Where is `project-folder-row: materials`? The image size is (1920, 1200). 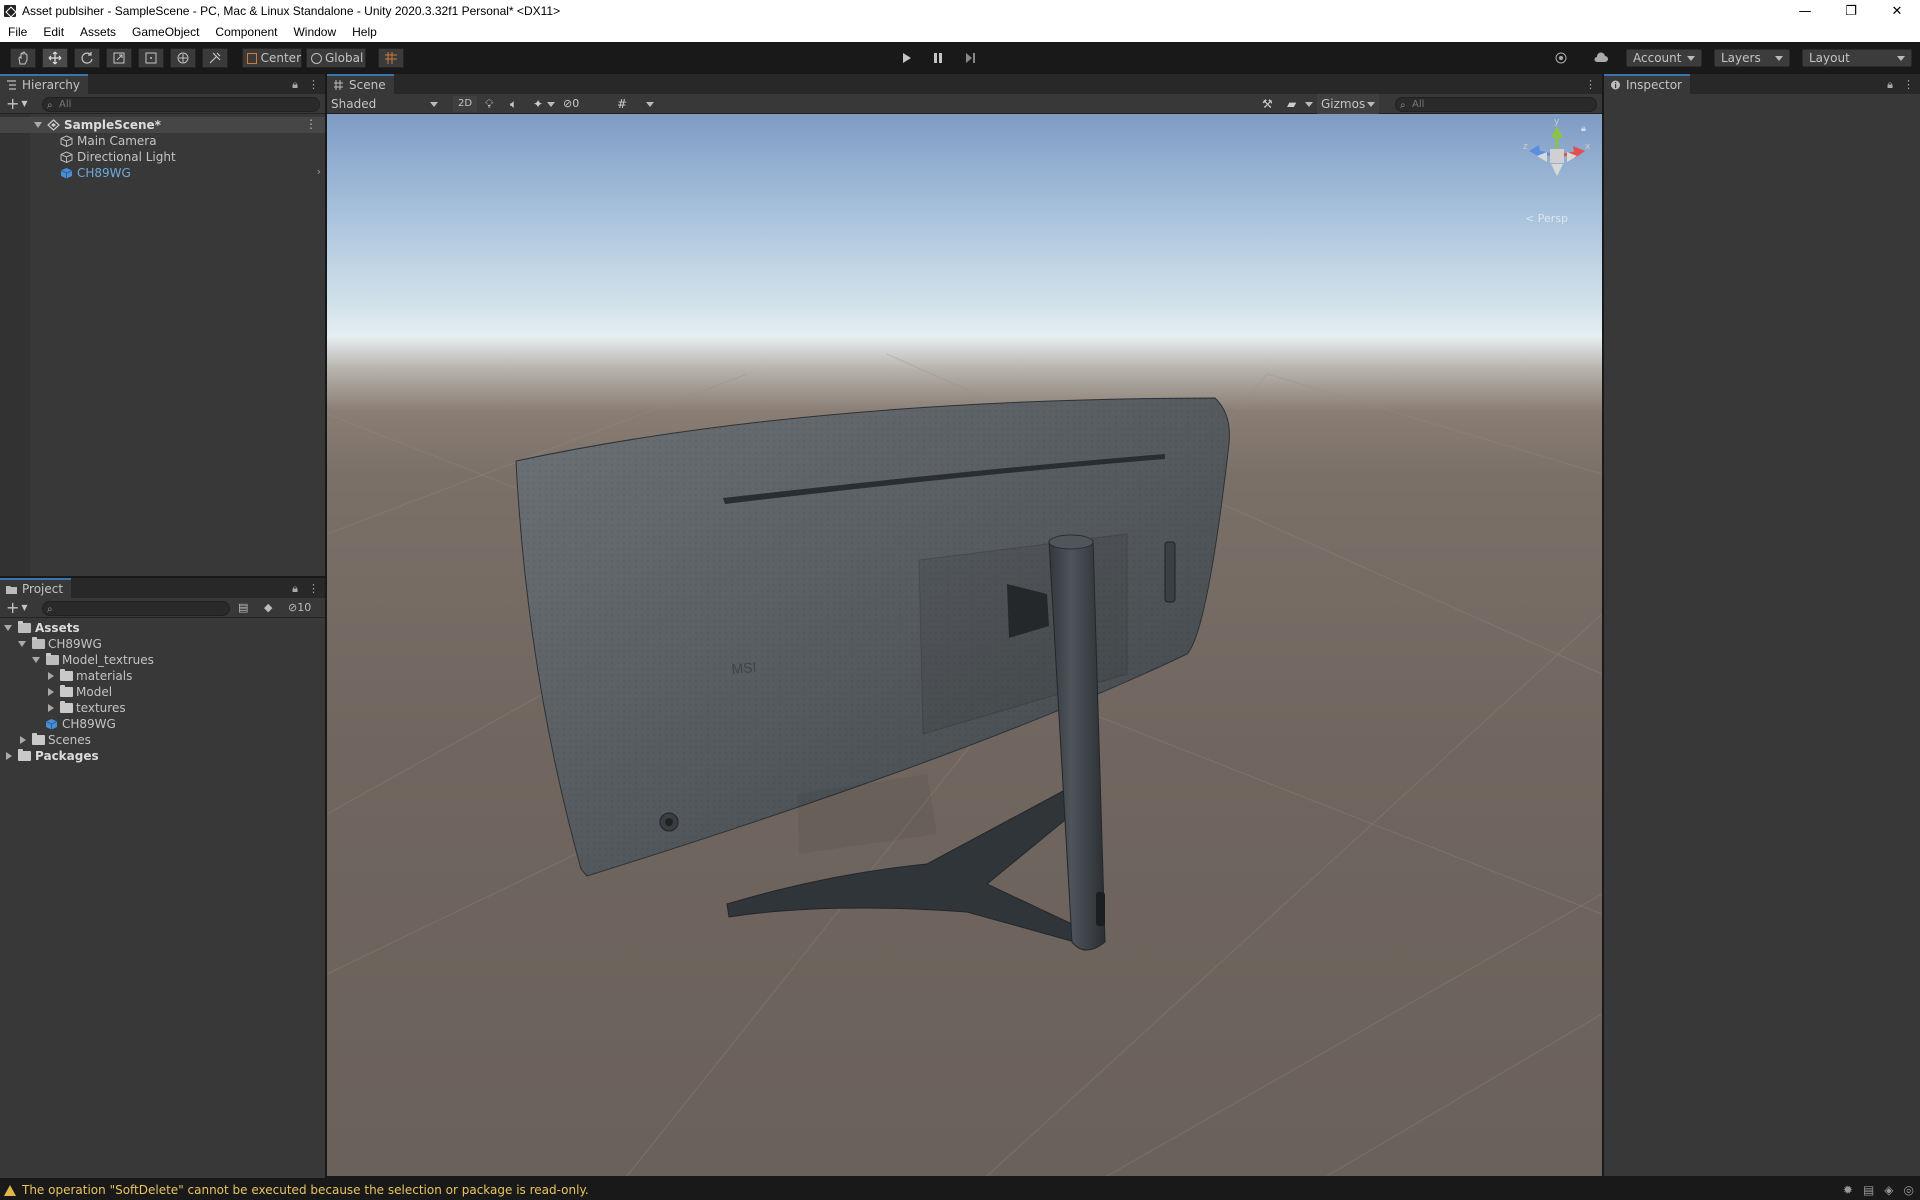
project-folder-row: materials is located at coordinates (162, 676).